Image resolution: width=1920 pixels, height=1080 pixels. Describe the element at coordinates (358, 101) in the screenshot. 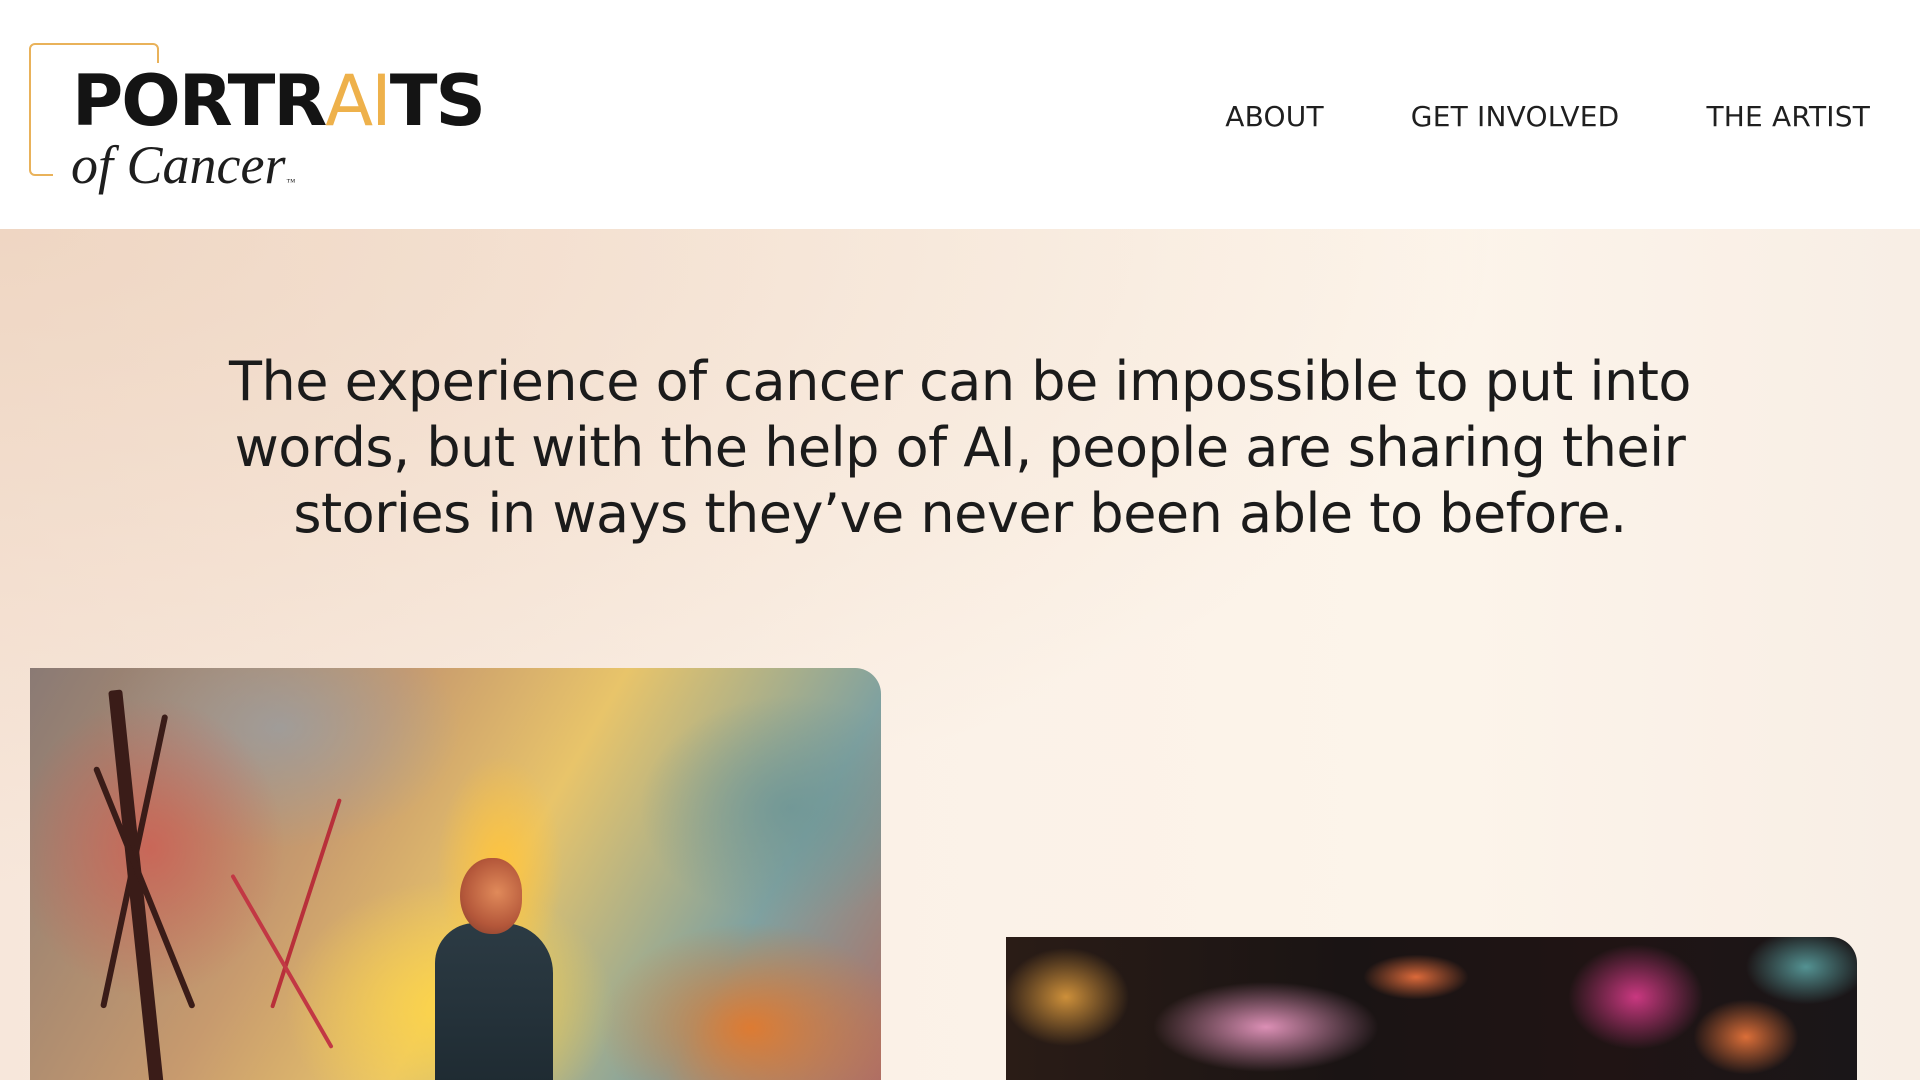

I see `logo-title-accent: AI` at that location.